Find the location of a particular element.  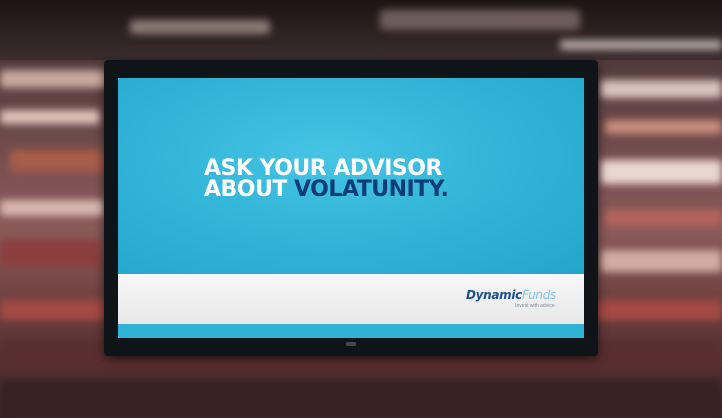

logo-brand-bold: Dynamic is located at coordinates (493, 295).